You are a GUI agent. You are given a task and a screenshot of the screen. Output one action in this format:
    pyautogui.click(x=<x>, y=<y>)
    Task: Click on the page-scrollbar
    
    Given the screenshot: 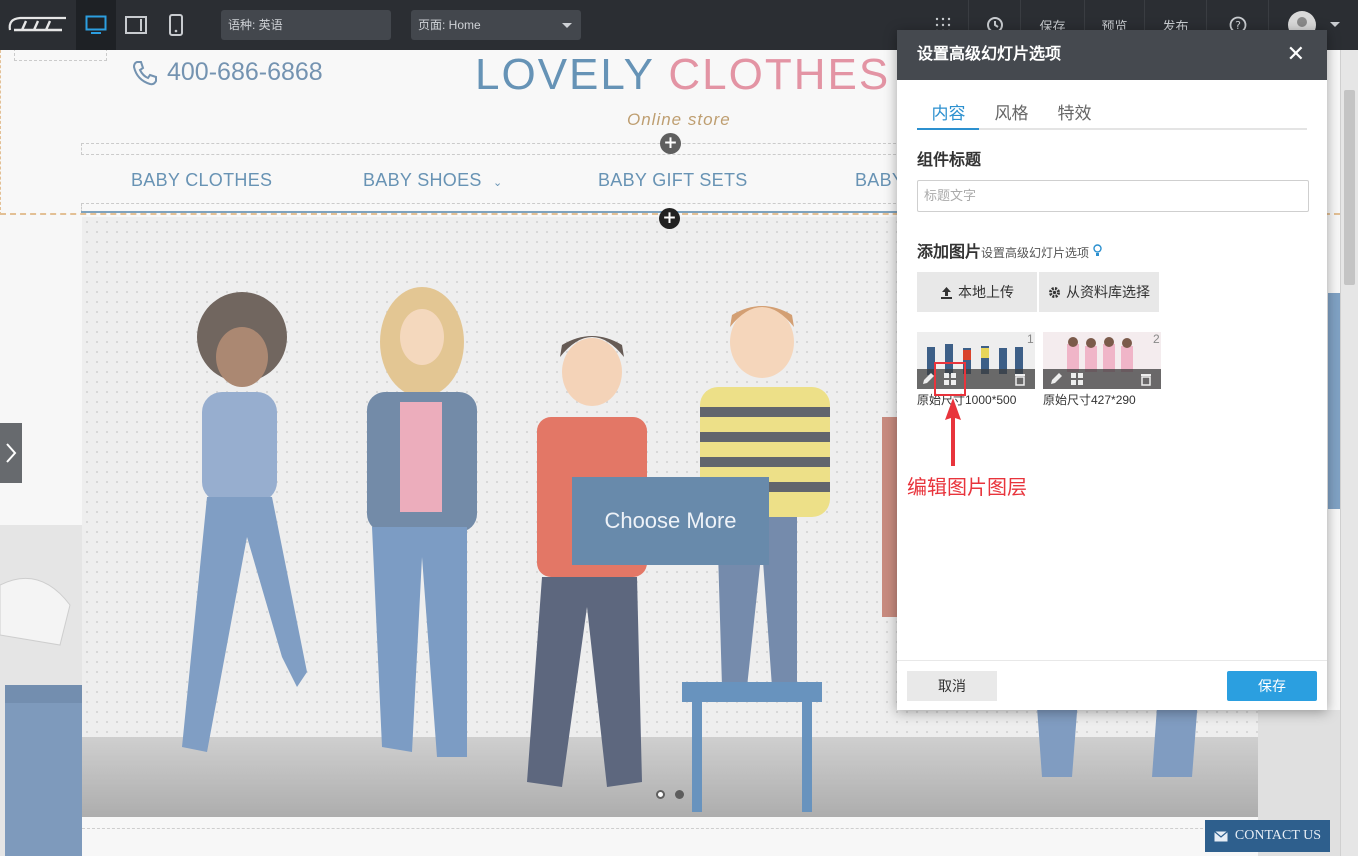 What is the action you would take?
    pyautogui.click(x=1349, y=453)
    